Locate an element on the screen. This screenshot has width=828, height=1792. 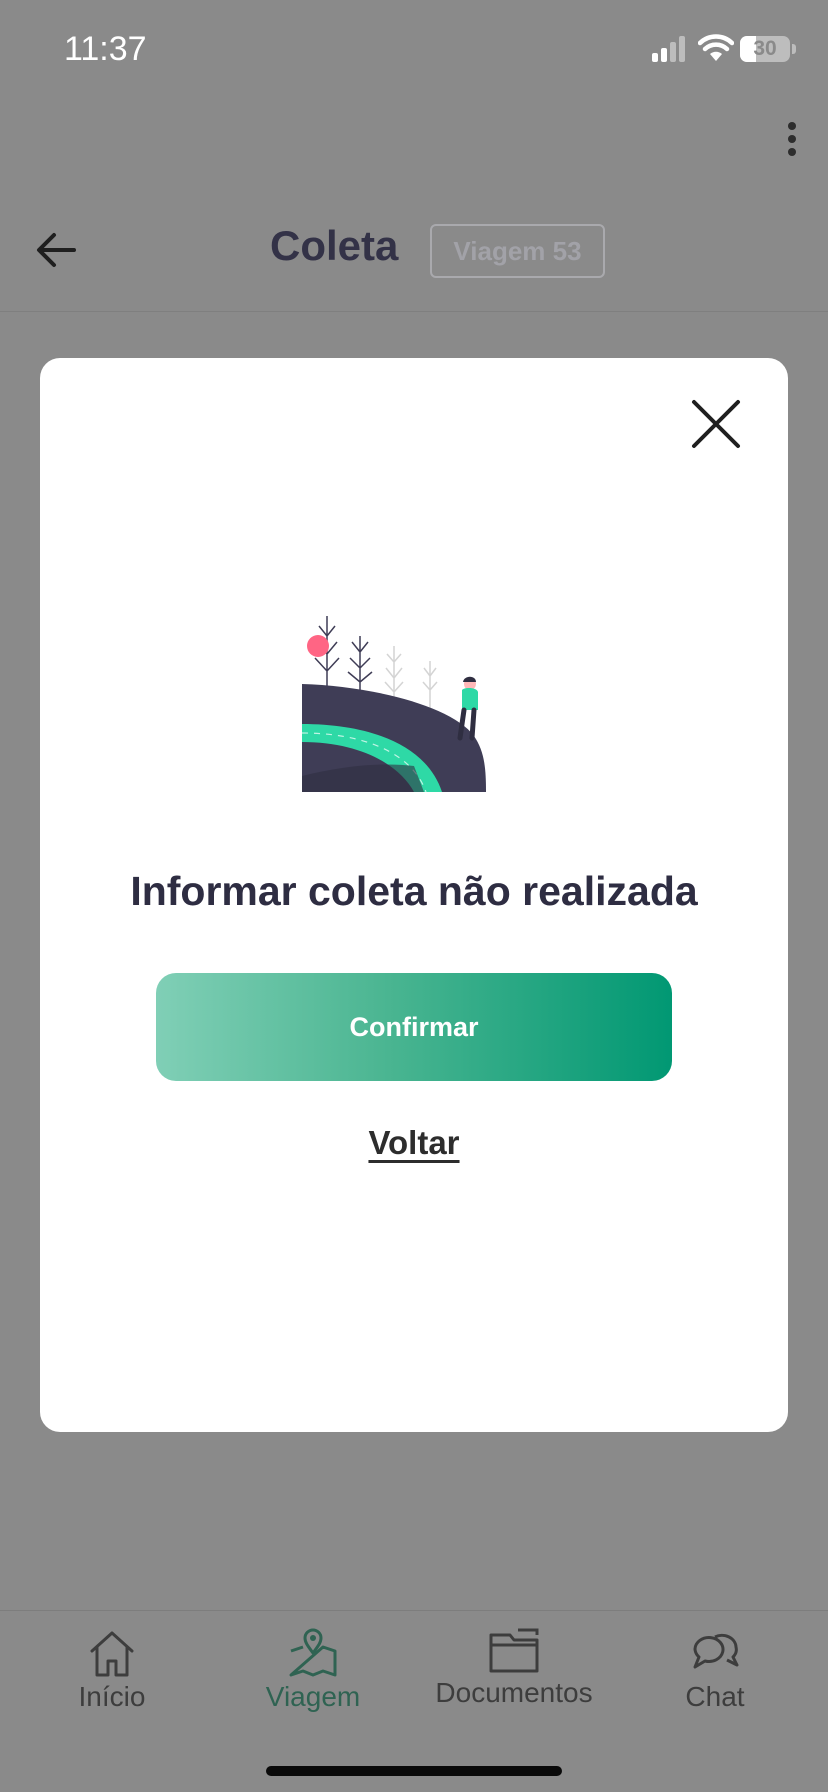
nav-item-inicio: Início is located at coordinates (112, 1670).